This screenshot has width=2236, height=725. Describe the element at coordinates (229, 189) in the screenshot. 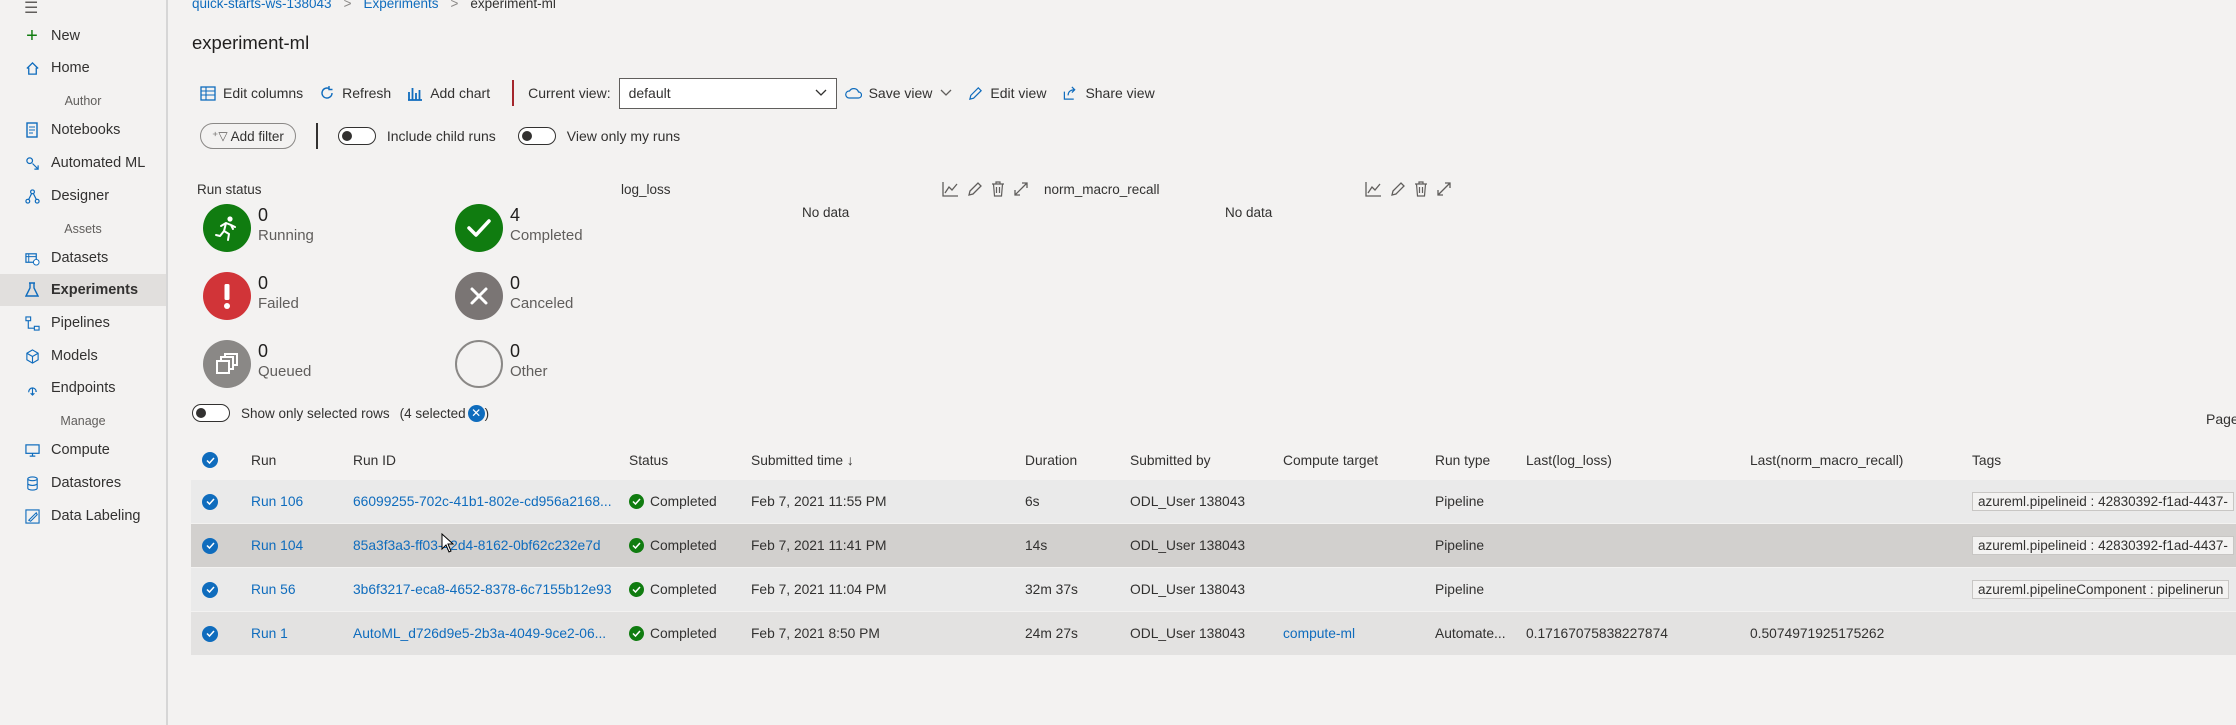

I see `run-status-label: Run status` at that location.